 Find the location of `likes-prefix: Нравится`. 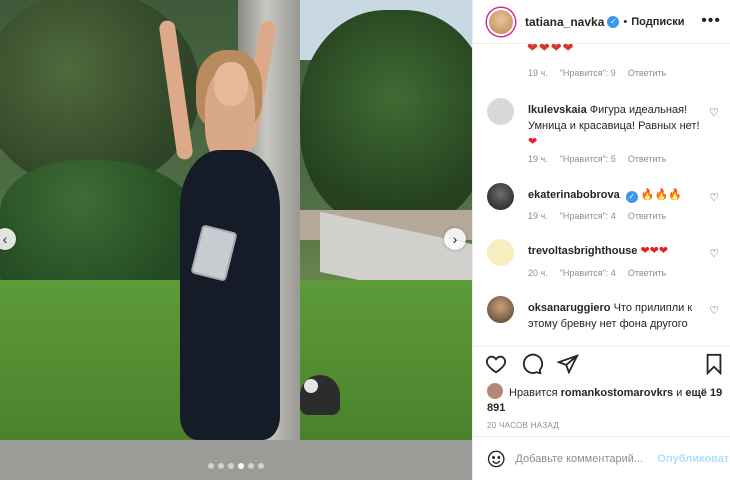

likes-prefix: Нравится is located at coordinates (533, 393).